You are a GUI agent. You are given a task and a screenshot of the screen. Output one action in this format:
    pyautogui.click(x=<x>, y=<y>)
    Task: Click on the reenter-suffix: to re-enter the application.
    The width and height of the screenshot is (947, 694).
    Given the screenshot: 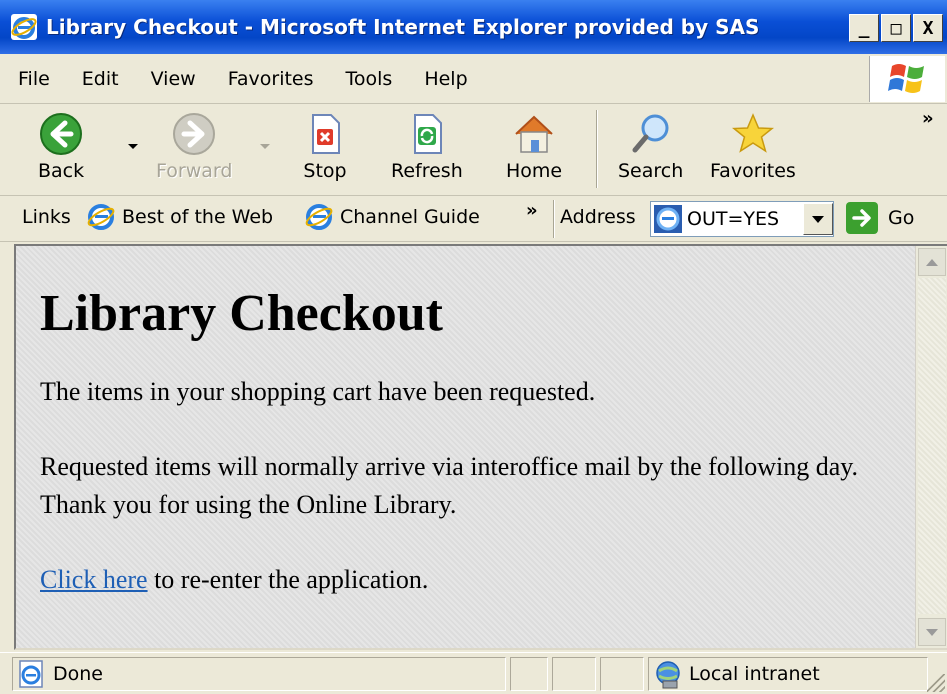 What is the action you would take?
    pyautogui.click(x=288, y=579)
    